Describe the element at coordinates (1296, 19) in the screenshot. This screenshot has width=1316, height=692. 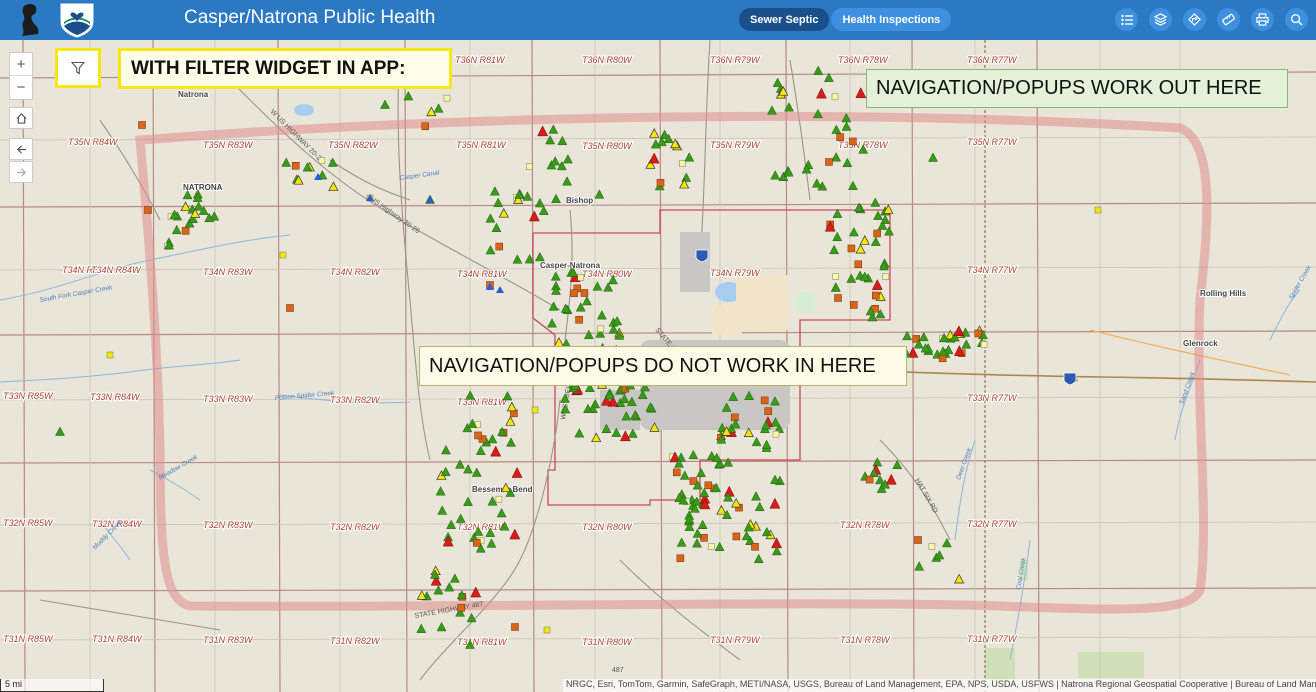
I see `search-icon` at that location.